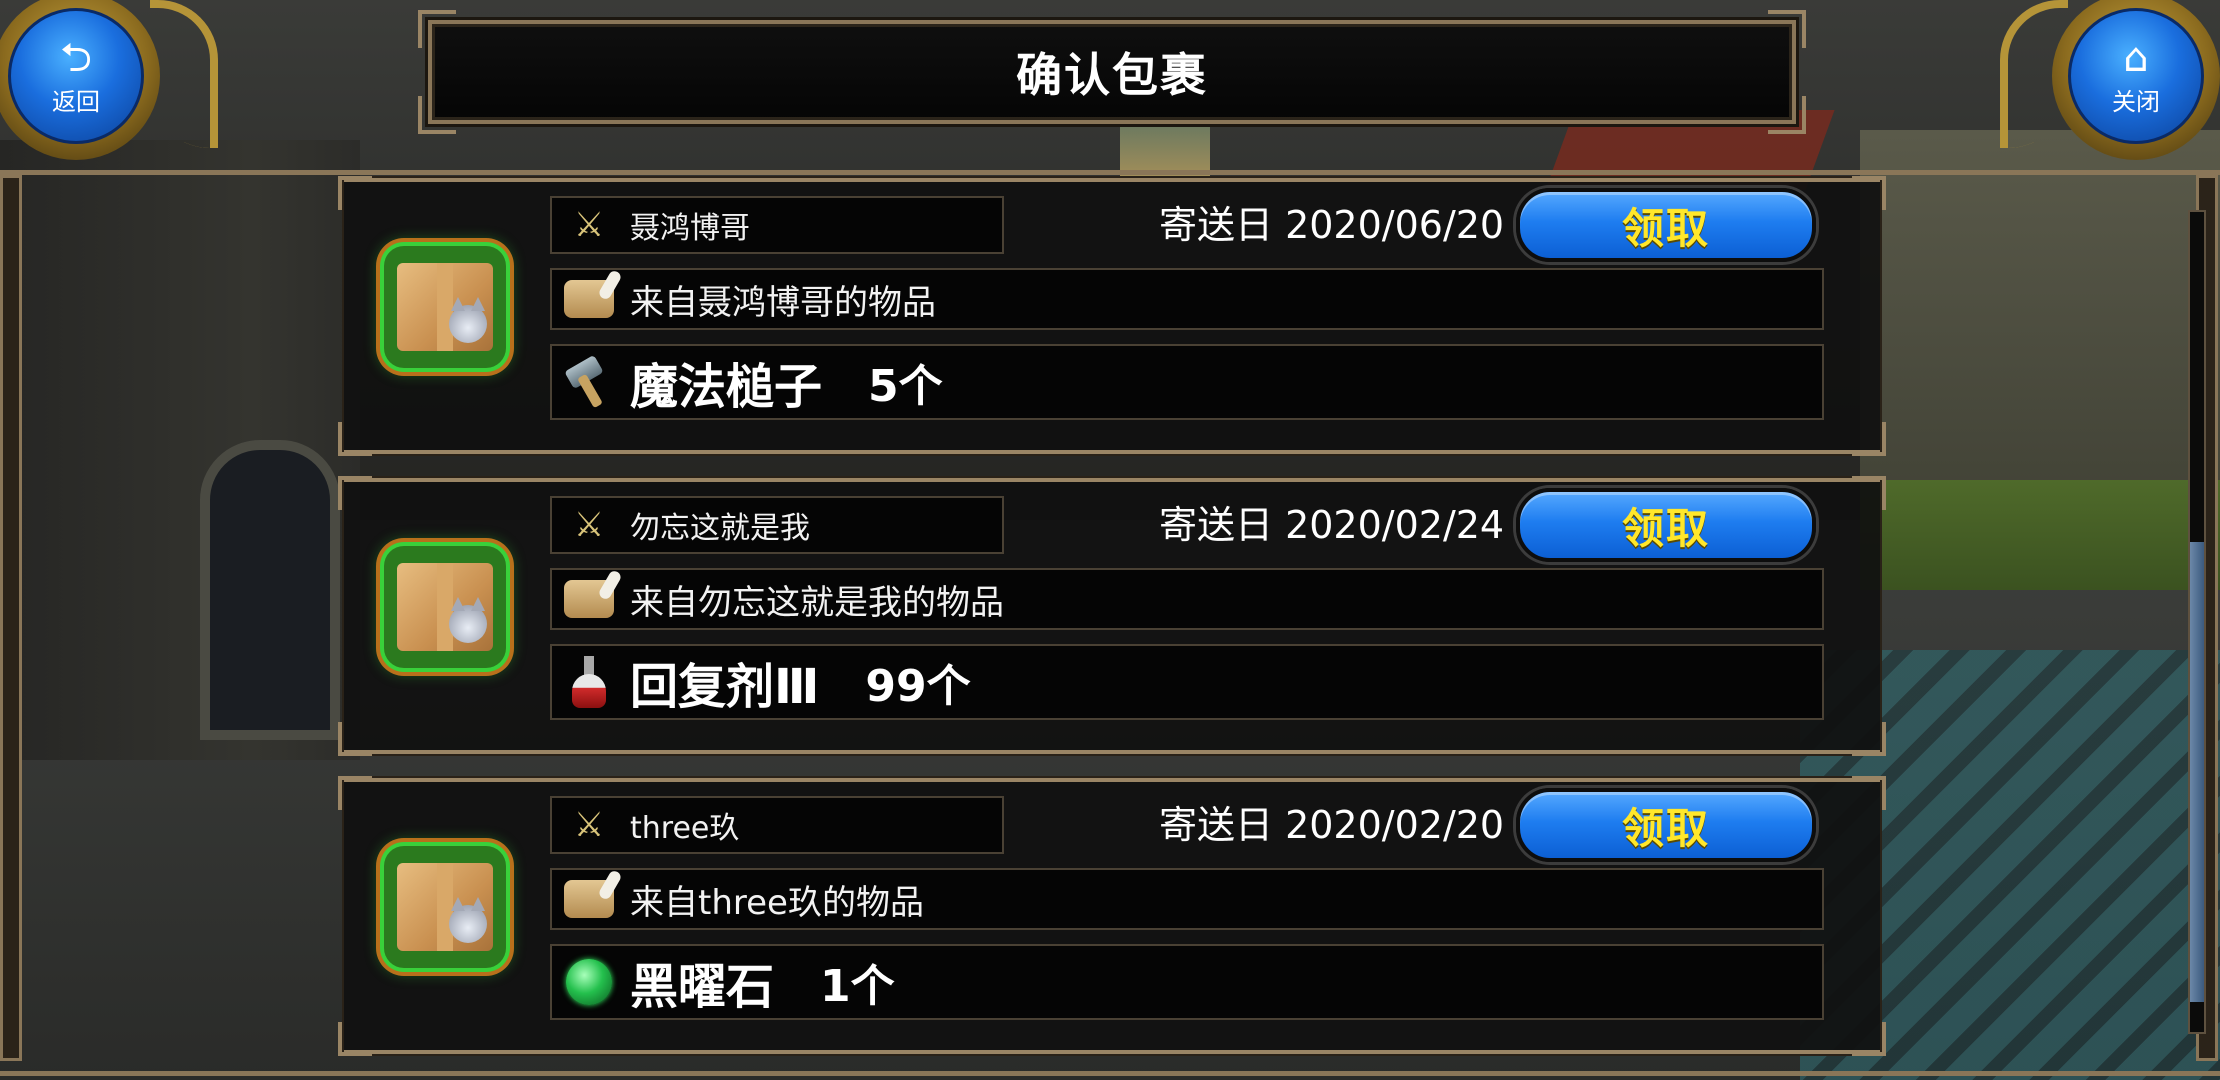  I want to click on send-date: 寄送日 2020/02/20, so click(1332, 825).